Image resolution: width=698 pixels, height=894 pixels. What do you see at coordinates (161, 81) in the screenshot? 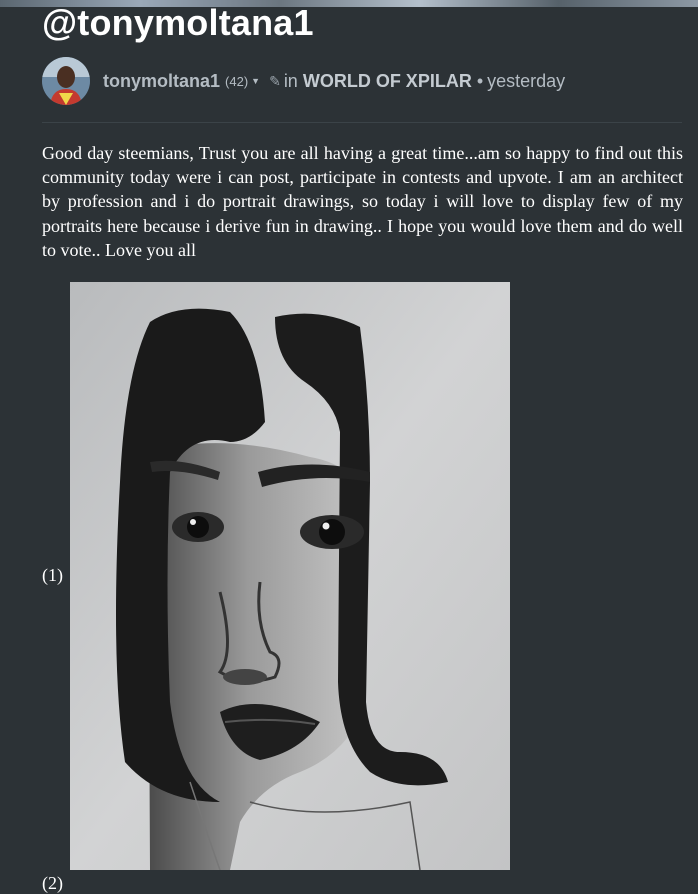
I see `author-name: tonymoltana1` at bounding box center [161, 81].